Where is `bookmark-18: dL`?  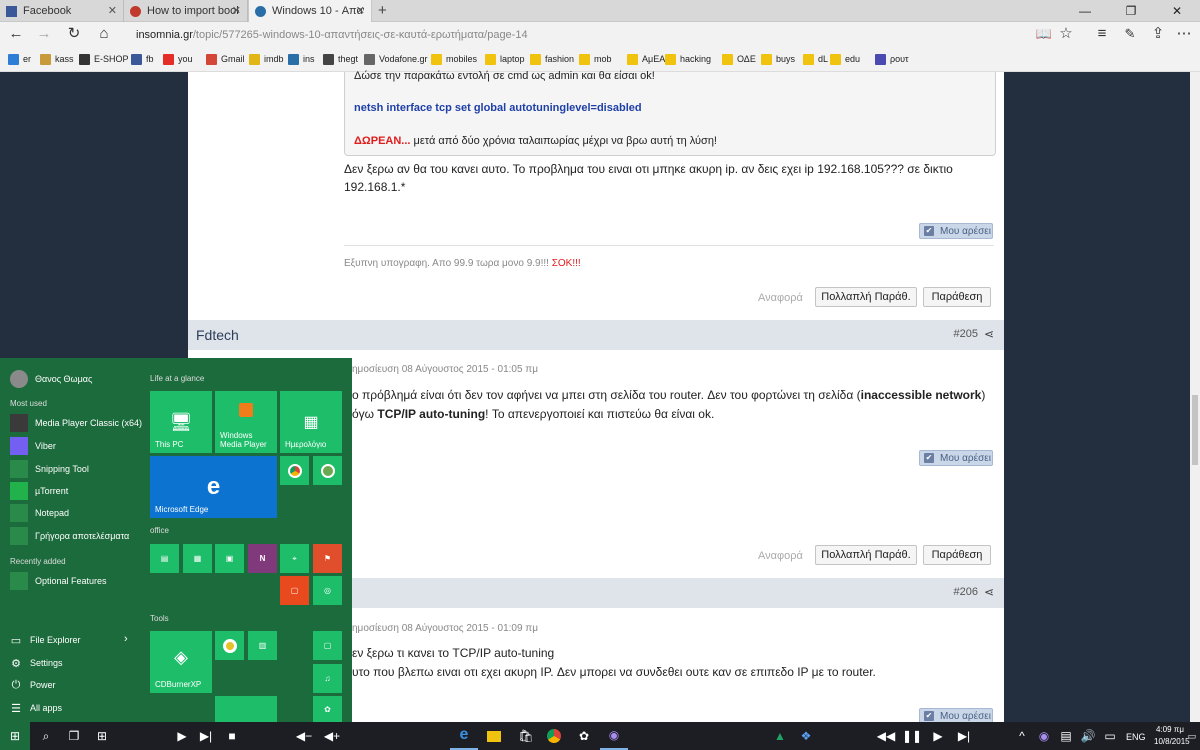
bookmark-18: dL is located at coordinates (815, 59).